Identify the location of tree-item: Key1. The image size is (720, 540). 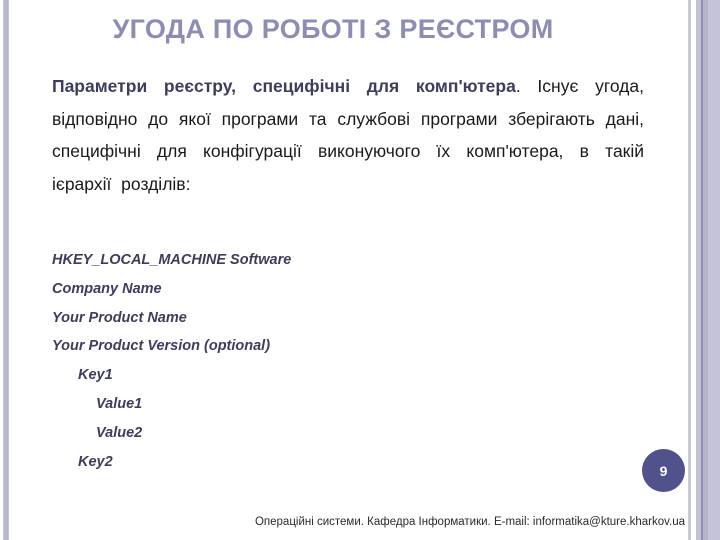
(95, 375).